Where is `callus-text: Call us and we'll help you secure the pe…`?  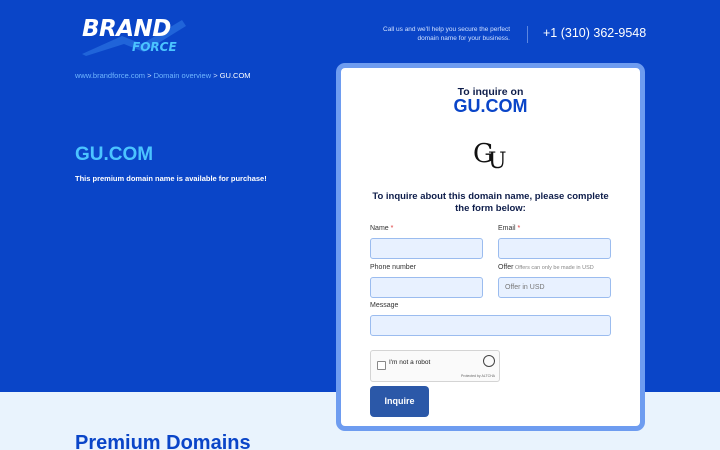
callus-text: Call us and we'll help you secure the pe… is located at coordinates (446, 34).